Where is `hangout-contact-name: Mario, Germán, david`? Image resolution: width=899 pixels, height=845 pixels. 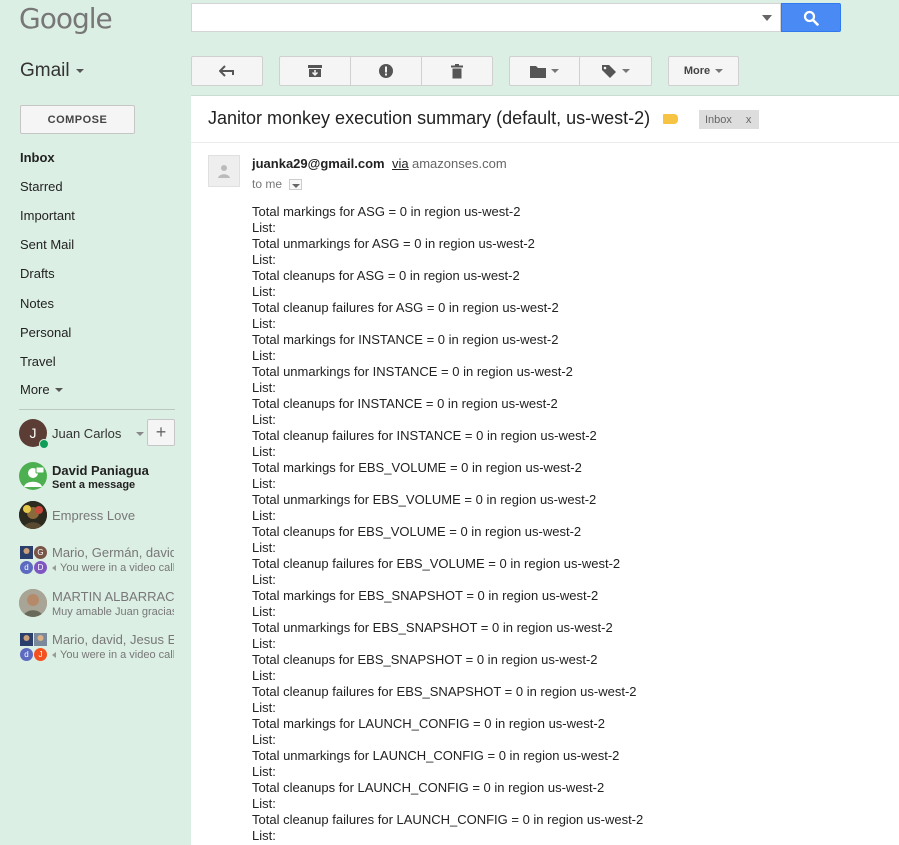
hangout-contact-name: Mario, Germán, david is located at coordinates (113, 552).